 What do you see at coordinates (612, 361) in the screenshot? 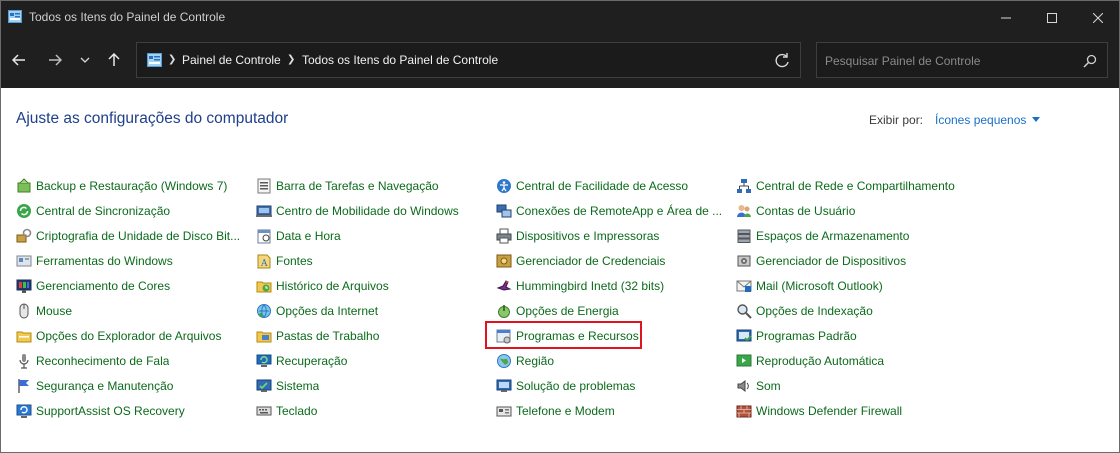
I see `control-panel-item: Região` at bounding box center [612, 361].